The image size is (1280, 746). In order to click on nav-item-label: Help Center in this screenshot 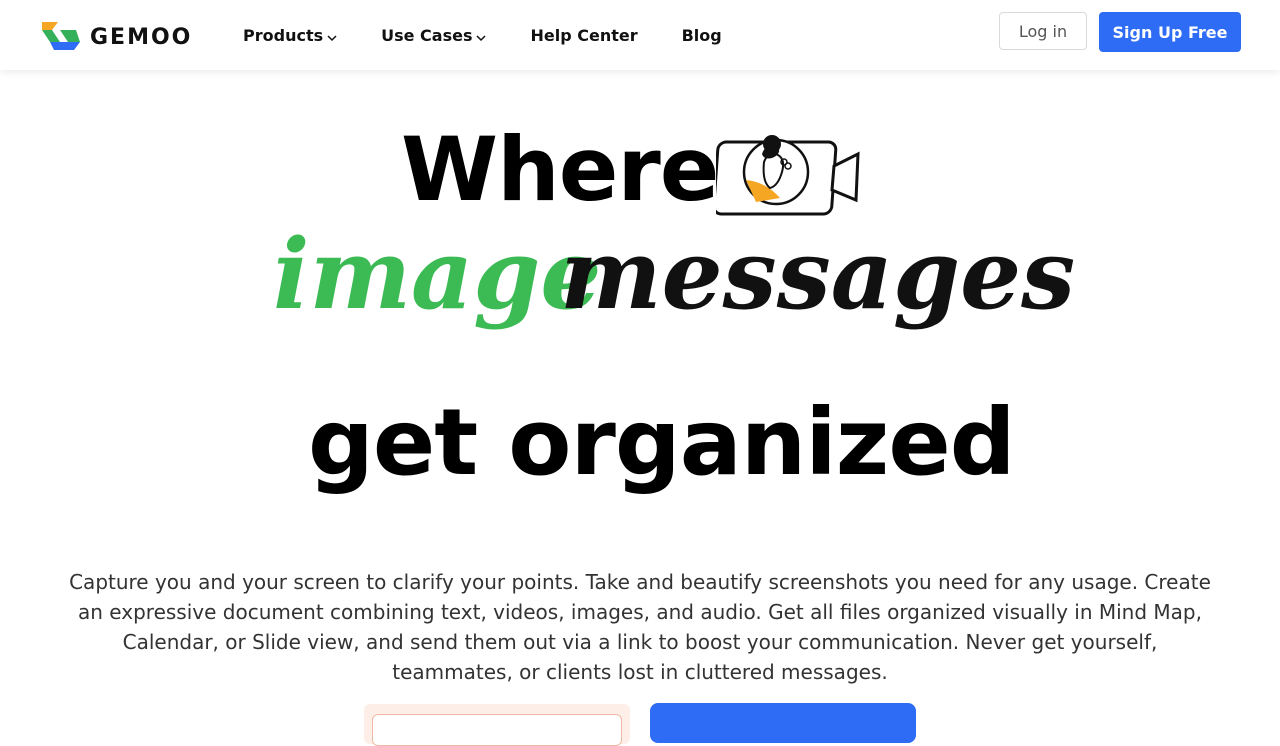, I will do `click(584, 35)`.